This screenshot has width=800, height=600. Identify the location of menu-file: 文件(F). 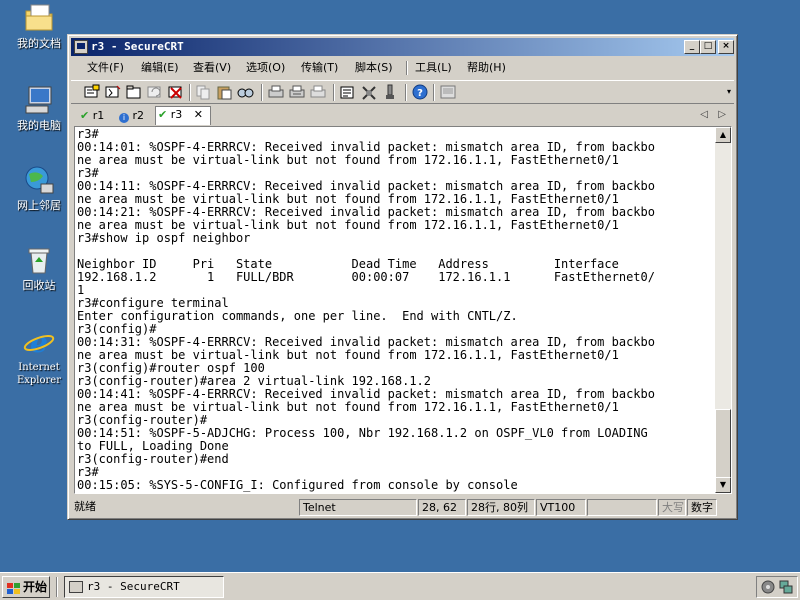
(105, 68).